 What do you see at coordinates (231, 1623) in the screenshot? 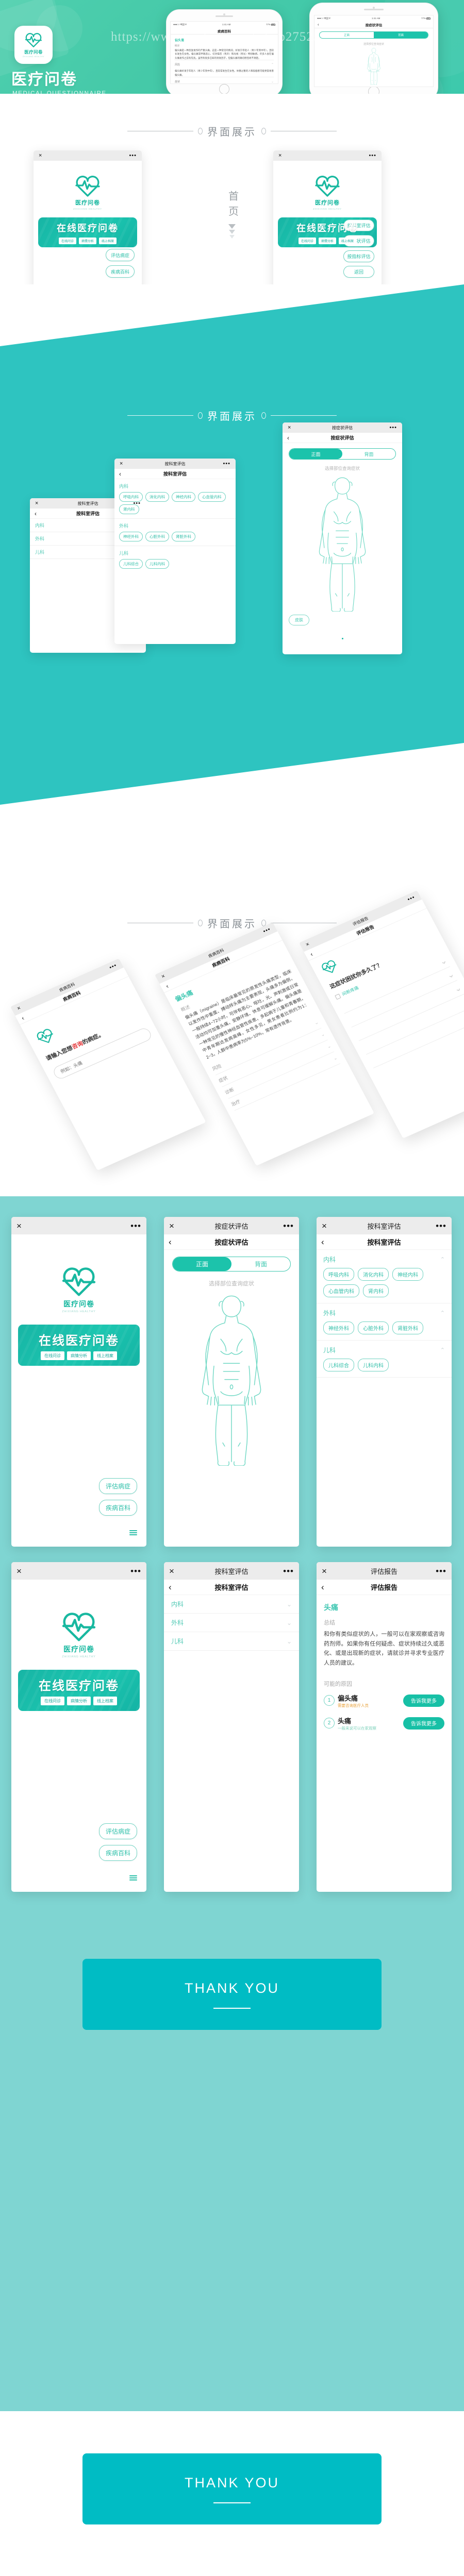
I see `department-row: 外科 ⌄` at bounding box center [231, 1623].